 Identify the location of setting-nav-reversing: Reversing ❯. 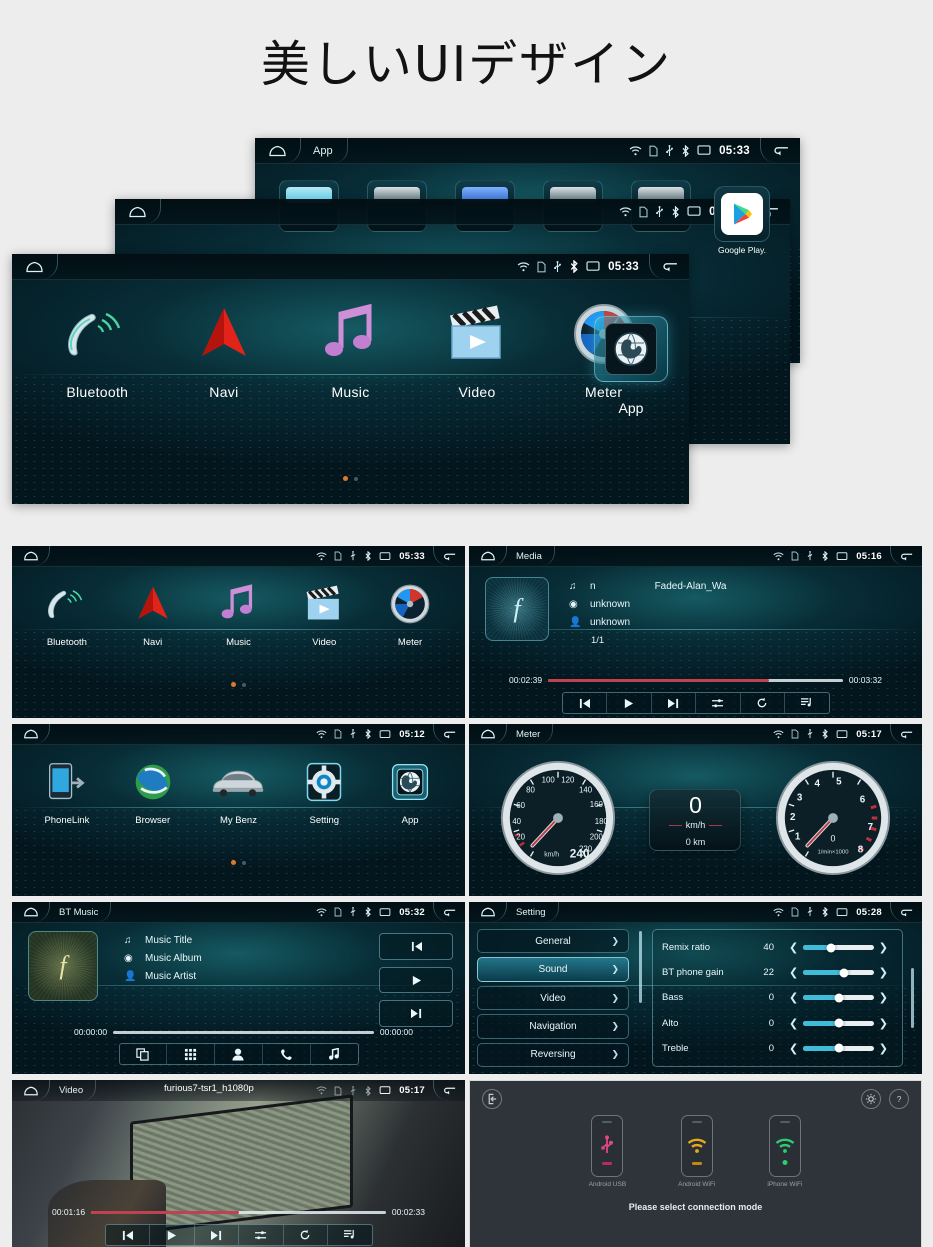
(553, 1055).